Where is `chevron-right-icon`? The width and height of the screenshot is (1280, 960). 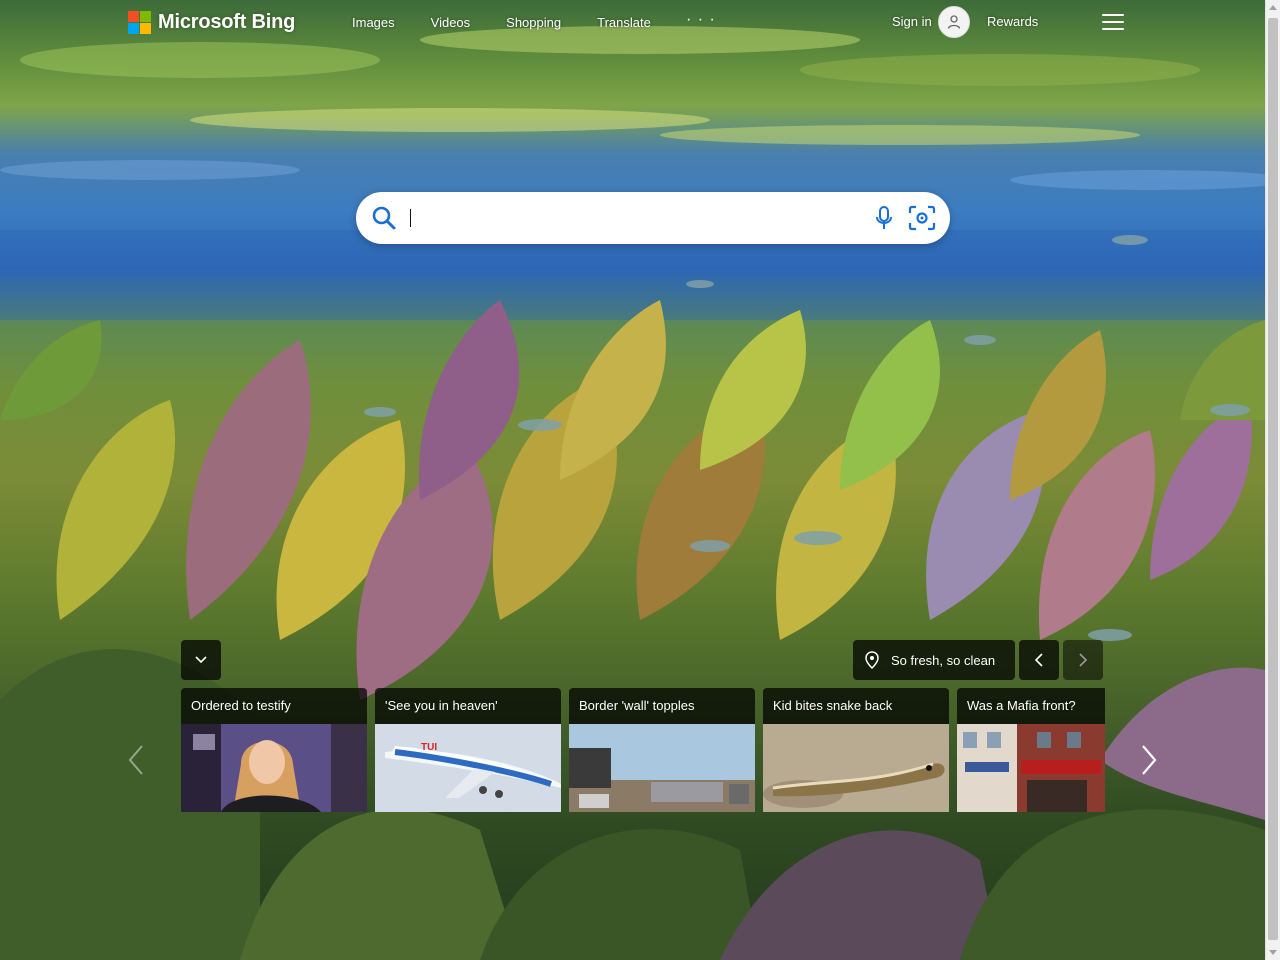 chevron-right-icon is located at coordinates (1083, 660).